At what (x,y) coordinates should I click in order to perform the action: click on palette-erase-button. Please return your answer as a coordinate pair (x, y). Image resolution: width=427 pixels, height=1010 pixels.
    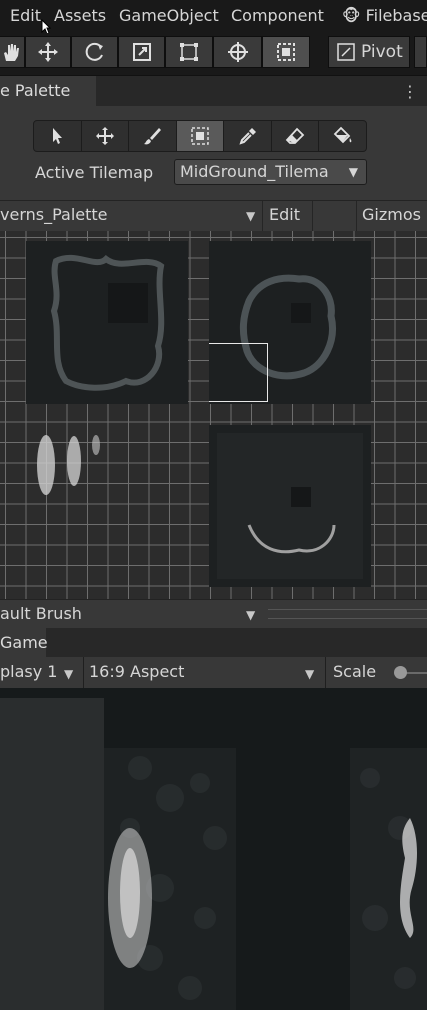
    Looking at the image, I should click on (296, 136).